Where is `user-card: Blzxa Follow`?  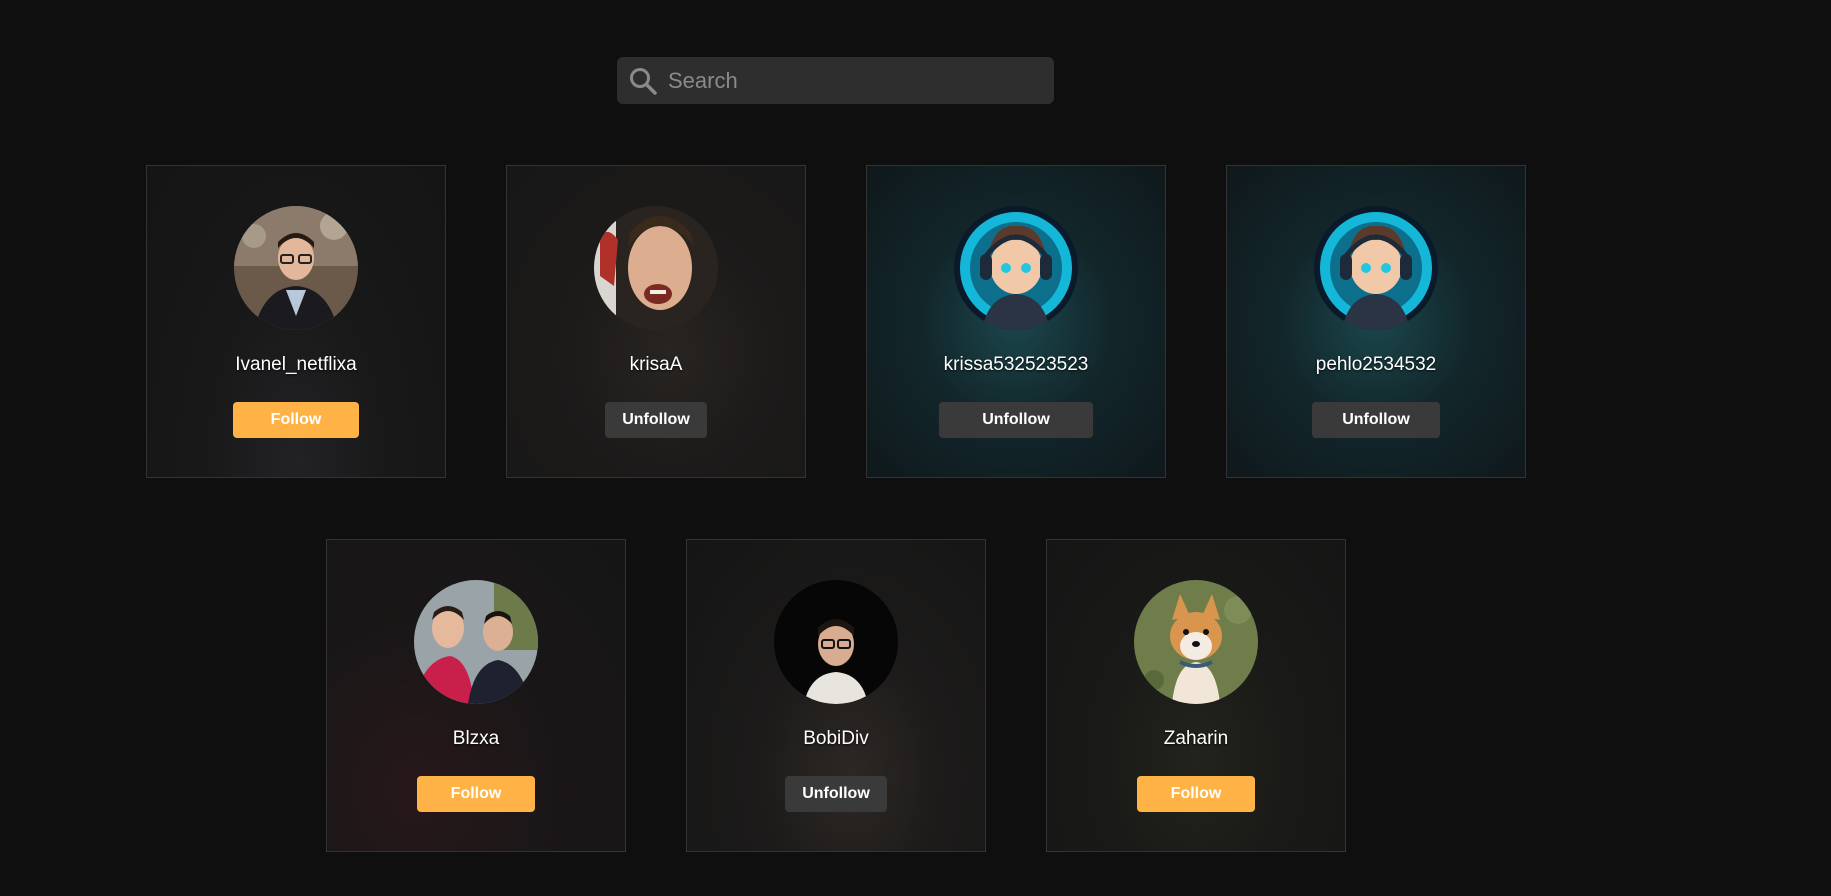
user-card: Blzxa Follow is located at coordinates (476, 695).